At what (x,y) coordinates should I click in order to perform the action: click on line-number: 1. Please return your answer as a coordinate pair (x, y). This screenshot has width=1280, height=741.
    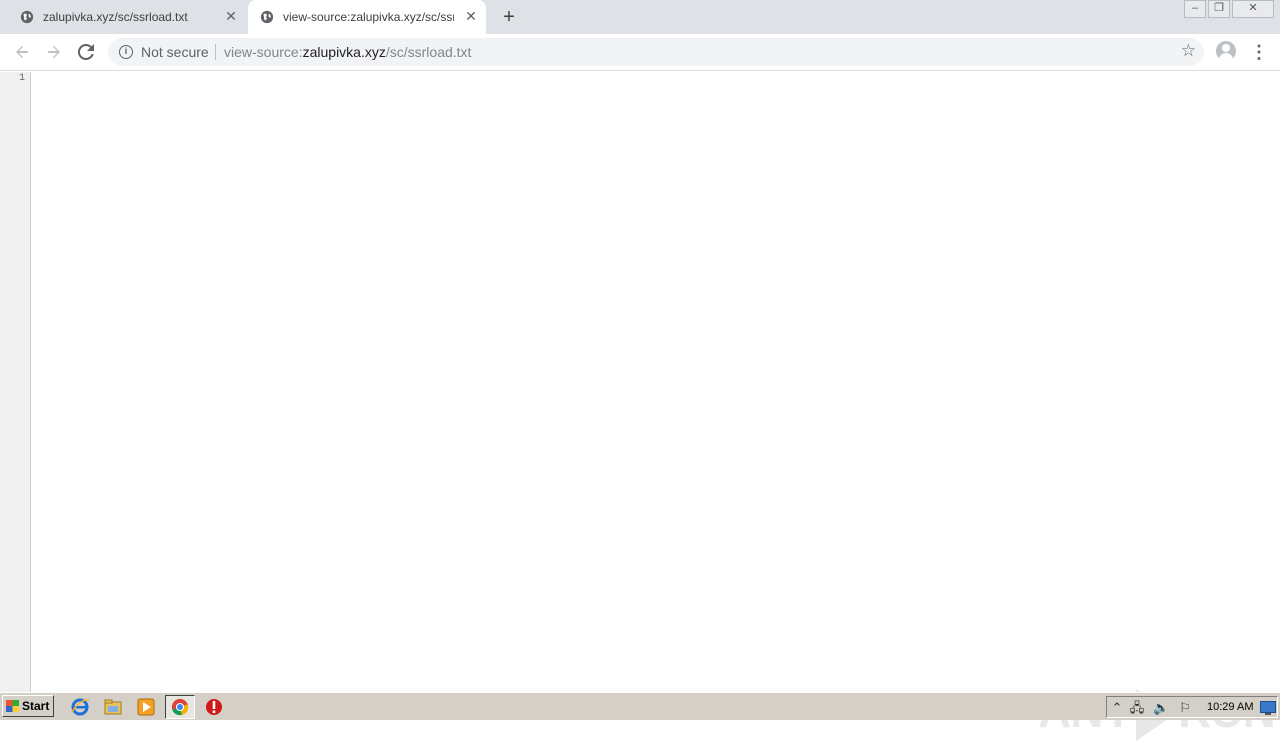
    Looking at the image, I should click on (21, 78).